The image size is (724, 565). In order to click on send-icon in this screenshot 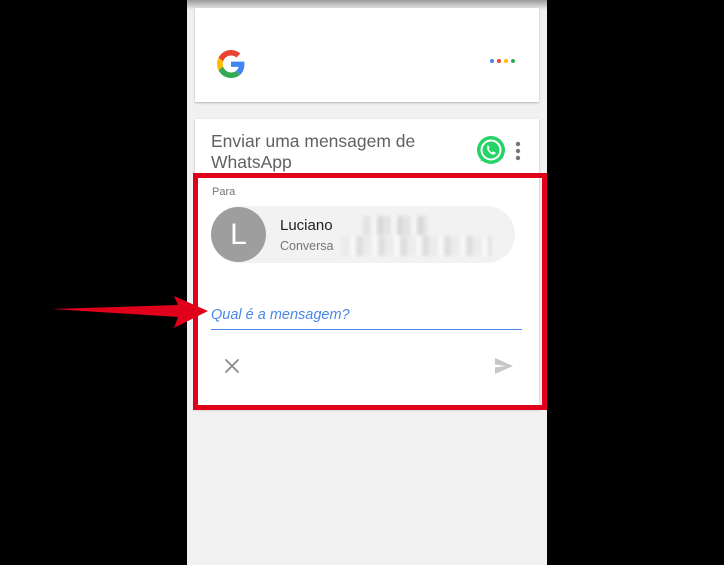, I will do `click(504, 366)`.